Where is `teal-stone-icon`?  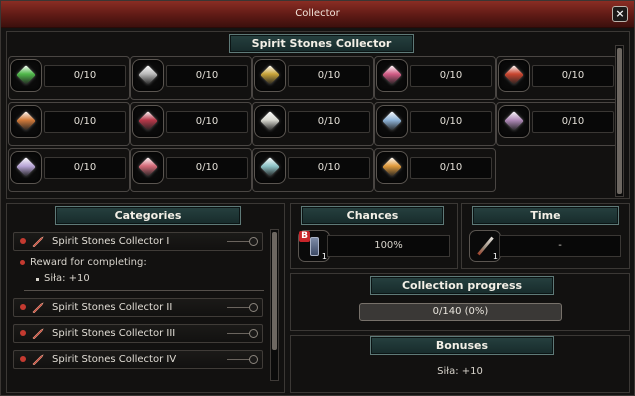 teal-stone-icon is located at coordinates (270, 167).